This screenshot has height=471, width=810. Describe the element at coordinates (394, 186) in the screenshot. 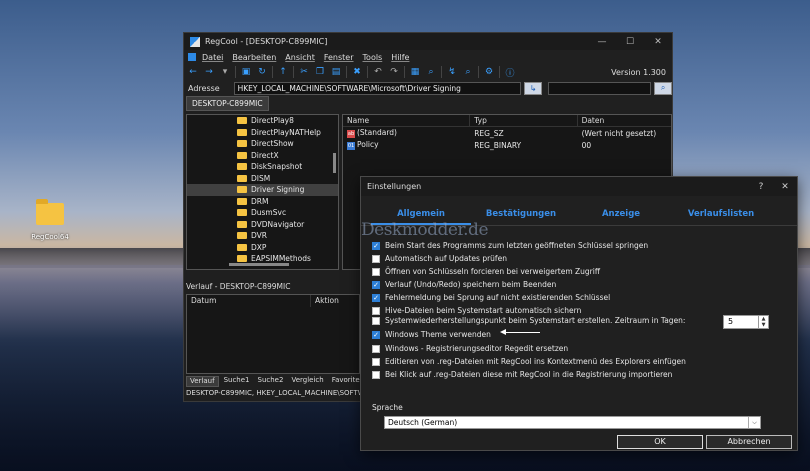

I see `dialog-title: Einstellungen` at that location.